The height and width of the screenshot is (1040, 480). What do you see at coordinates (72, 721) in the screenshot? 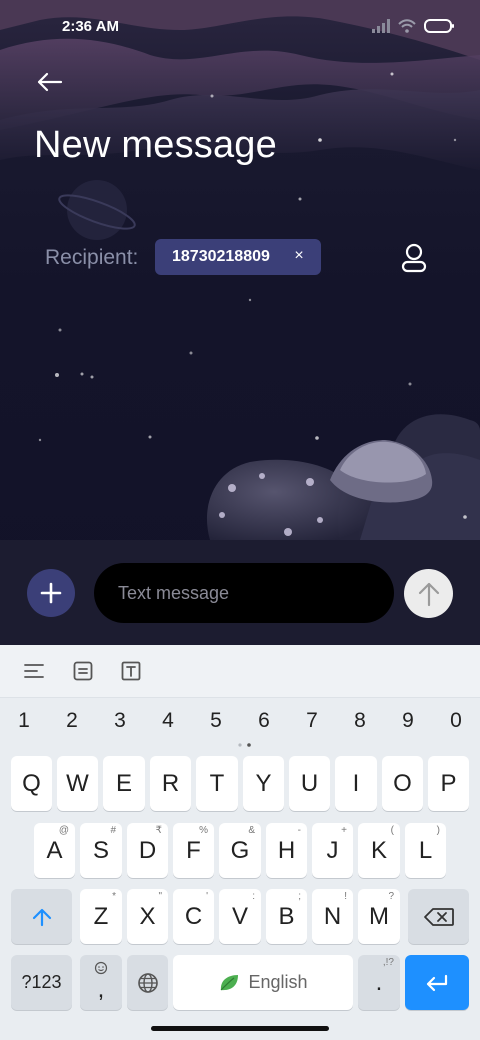
I see `key-2: 2` at bounding box center [72, 721].